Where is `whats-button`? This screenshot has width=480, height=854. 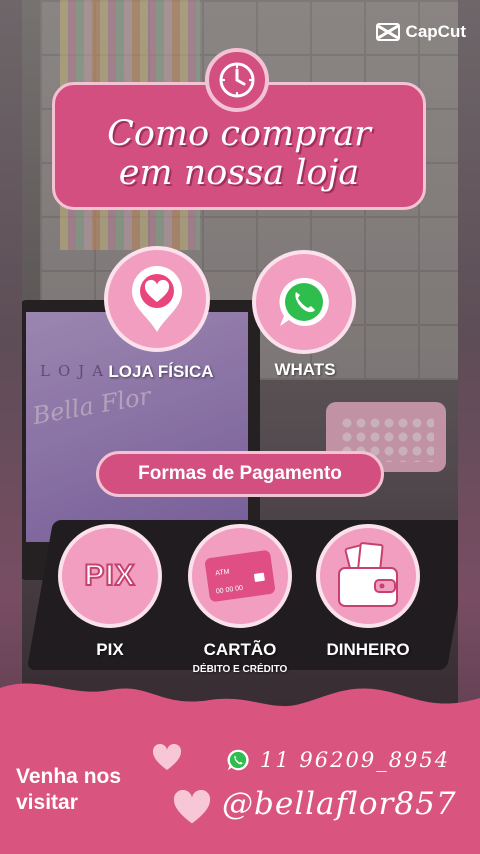
whats-button is located at coordinates (304, 302).